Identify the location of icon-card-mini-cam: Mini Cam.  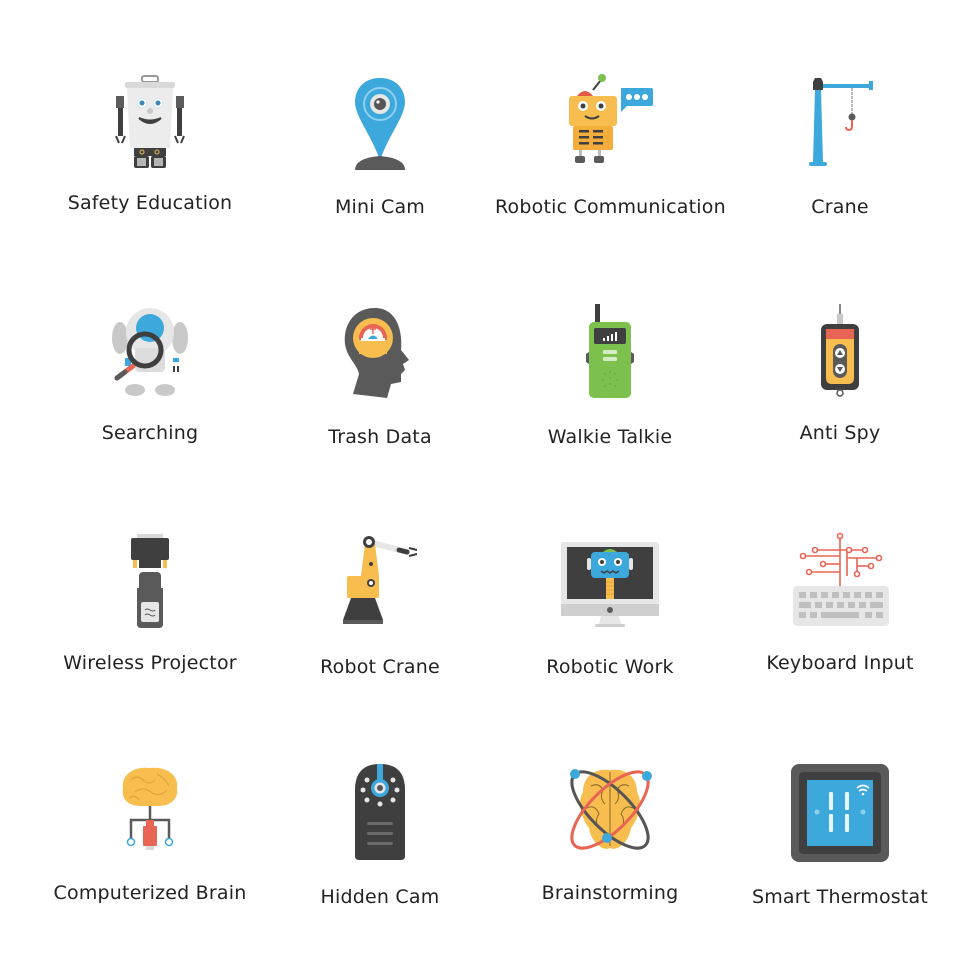
(380, 175).